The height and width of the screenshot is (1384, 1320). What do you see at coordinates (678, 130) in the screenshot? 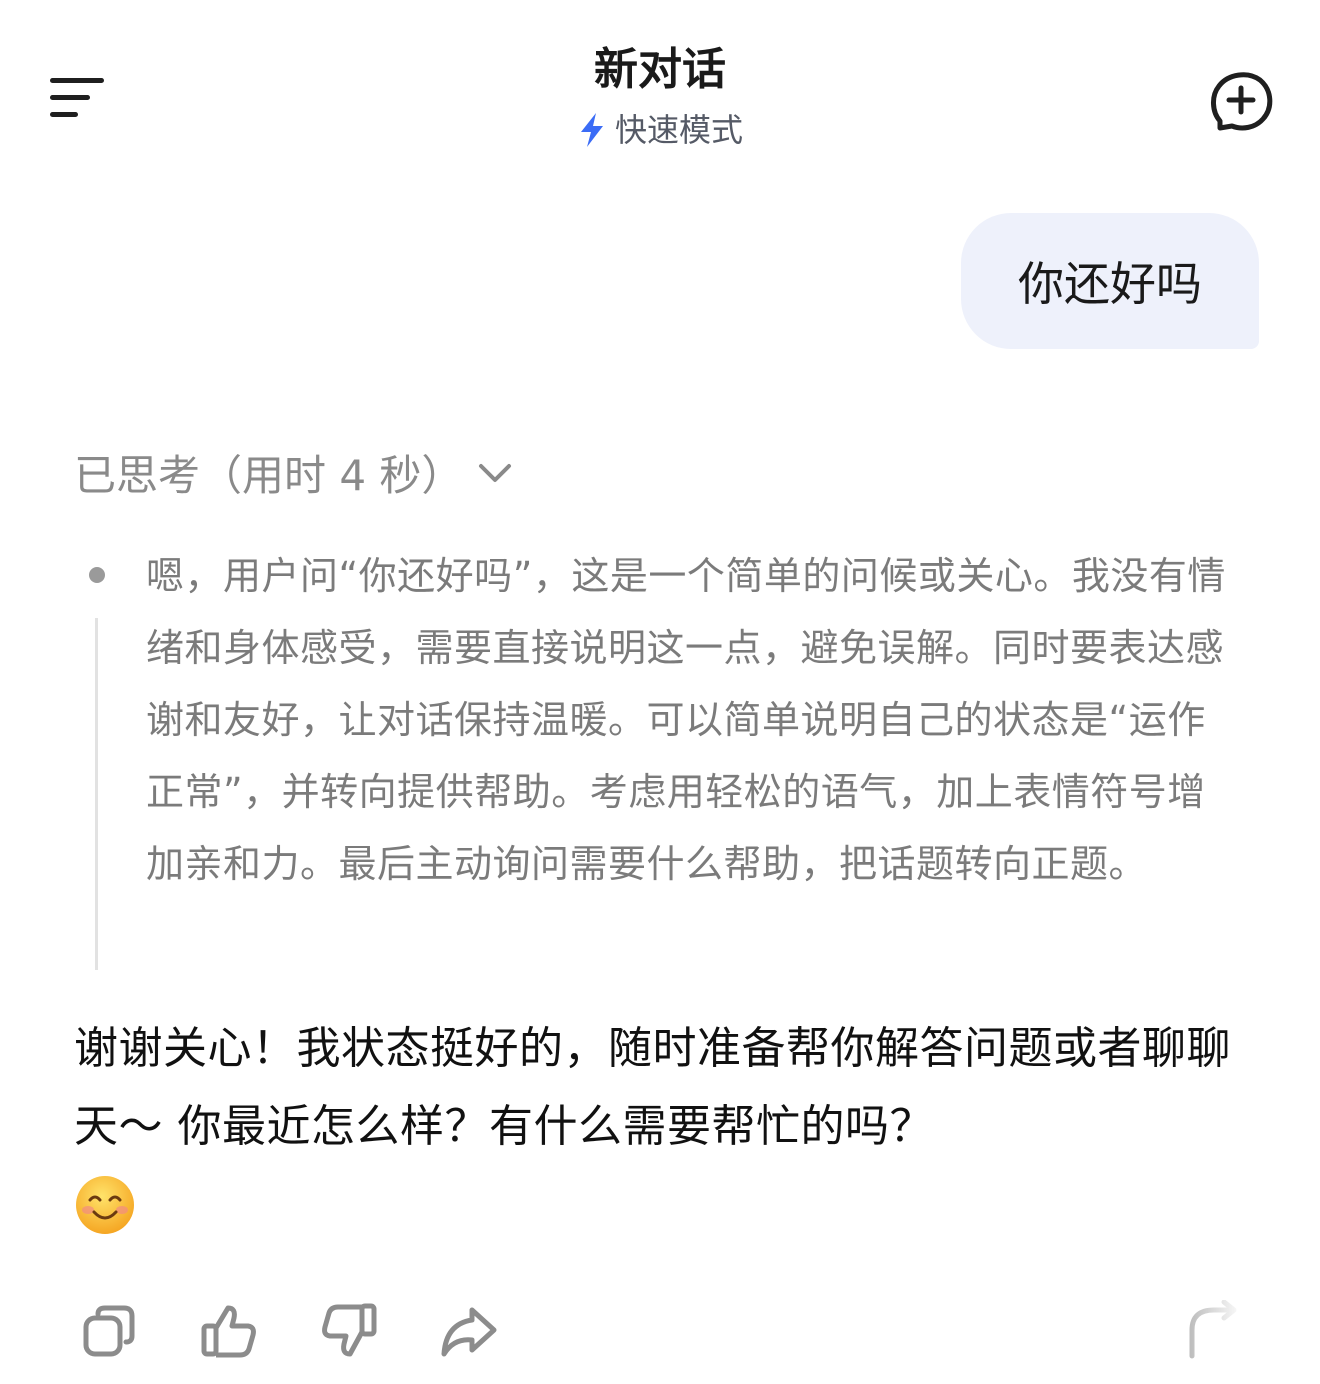
I see `mode-label: 快速模式` at bounding box center [678, 130].